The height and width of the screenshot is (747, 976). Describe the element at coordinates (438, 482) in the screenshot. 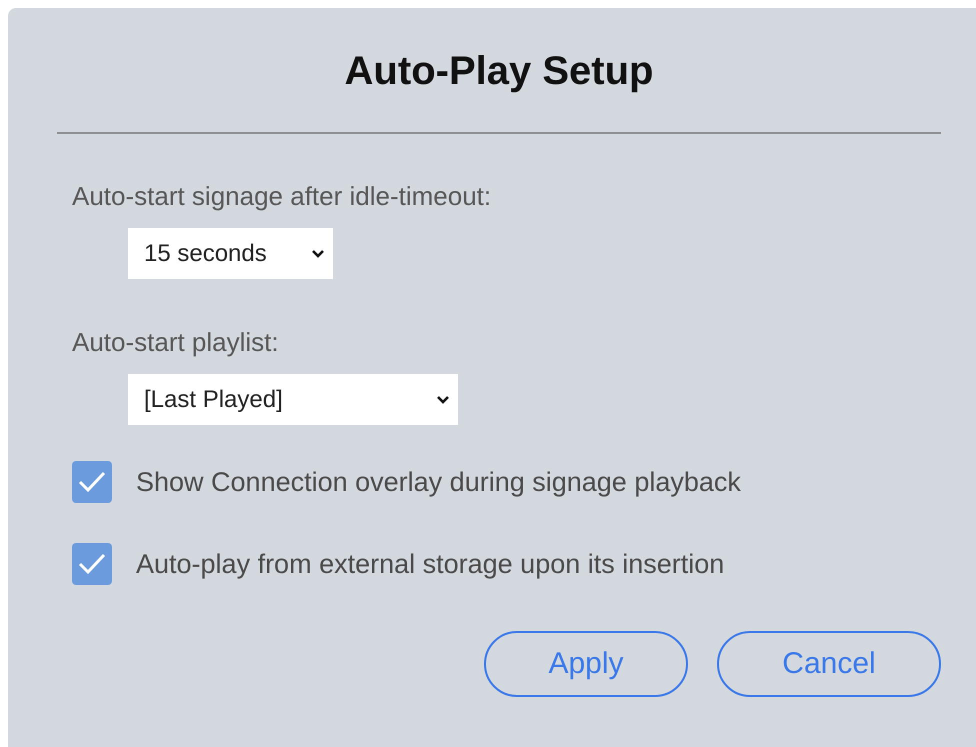

I see `checkbox-label: Show Connection overlay during signage playback` at that location.